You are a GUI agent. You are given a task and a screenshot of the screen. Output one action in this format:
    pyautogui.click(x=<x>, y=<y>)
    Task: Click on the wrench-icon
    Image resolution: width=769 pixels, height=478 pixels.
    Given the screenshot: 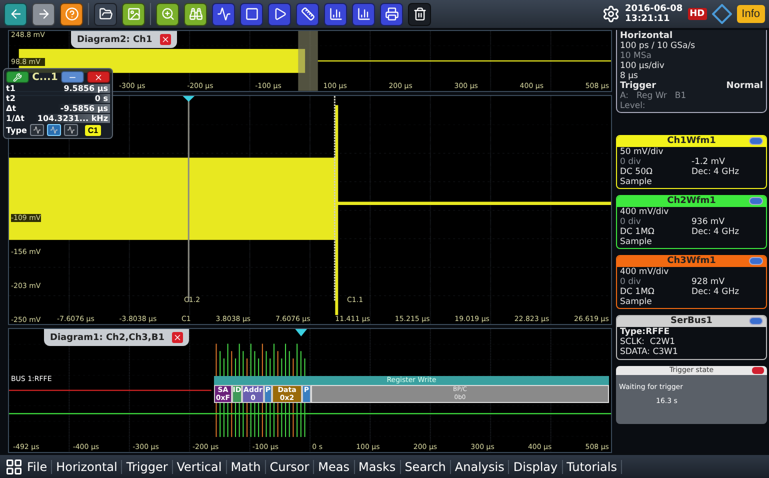 What is the action you would take?
    pyautogui.click(x=17, y=77)
    